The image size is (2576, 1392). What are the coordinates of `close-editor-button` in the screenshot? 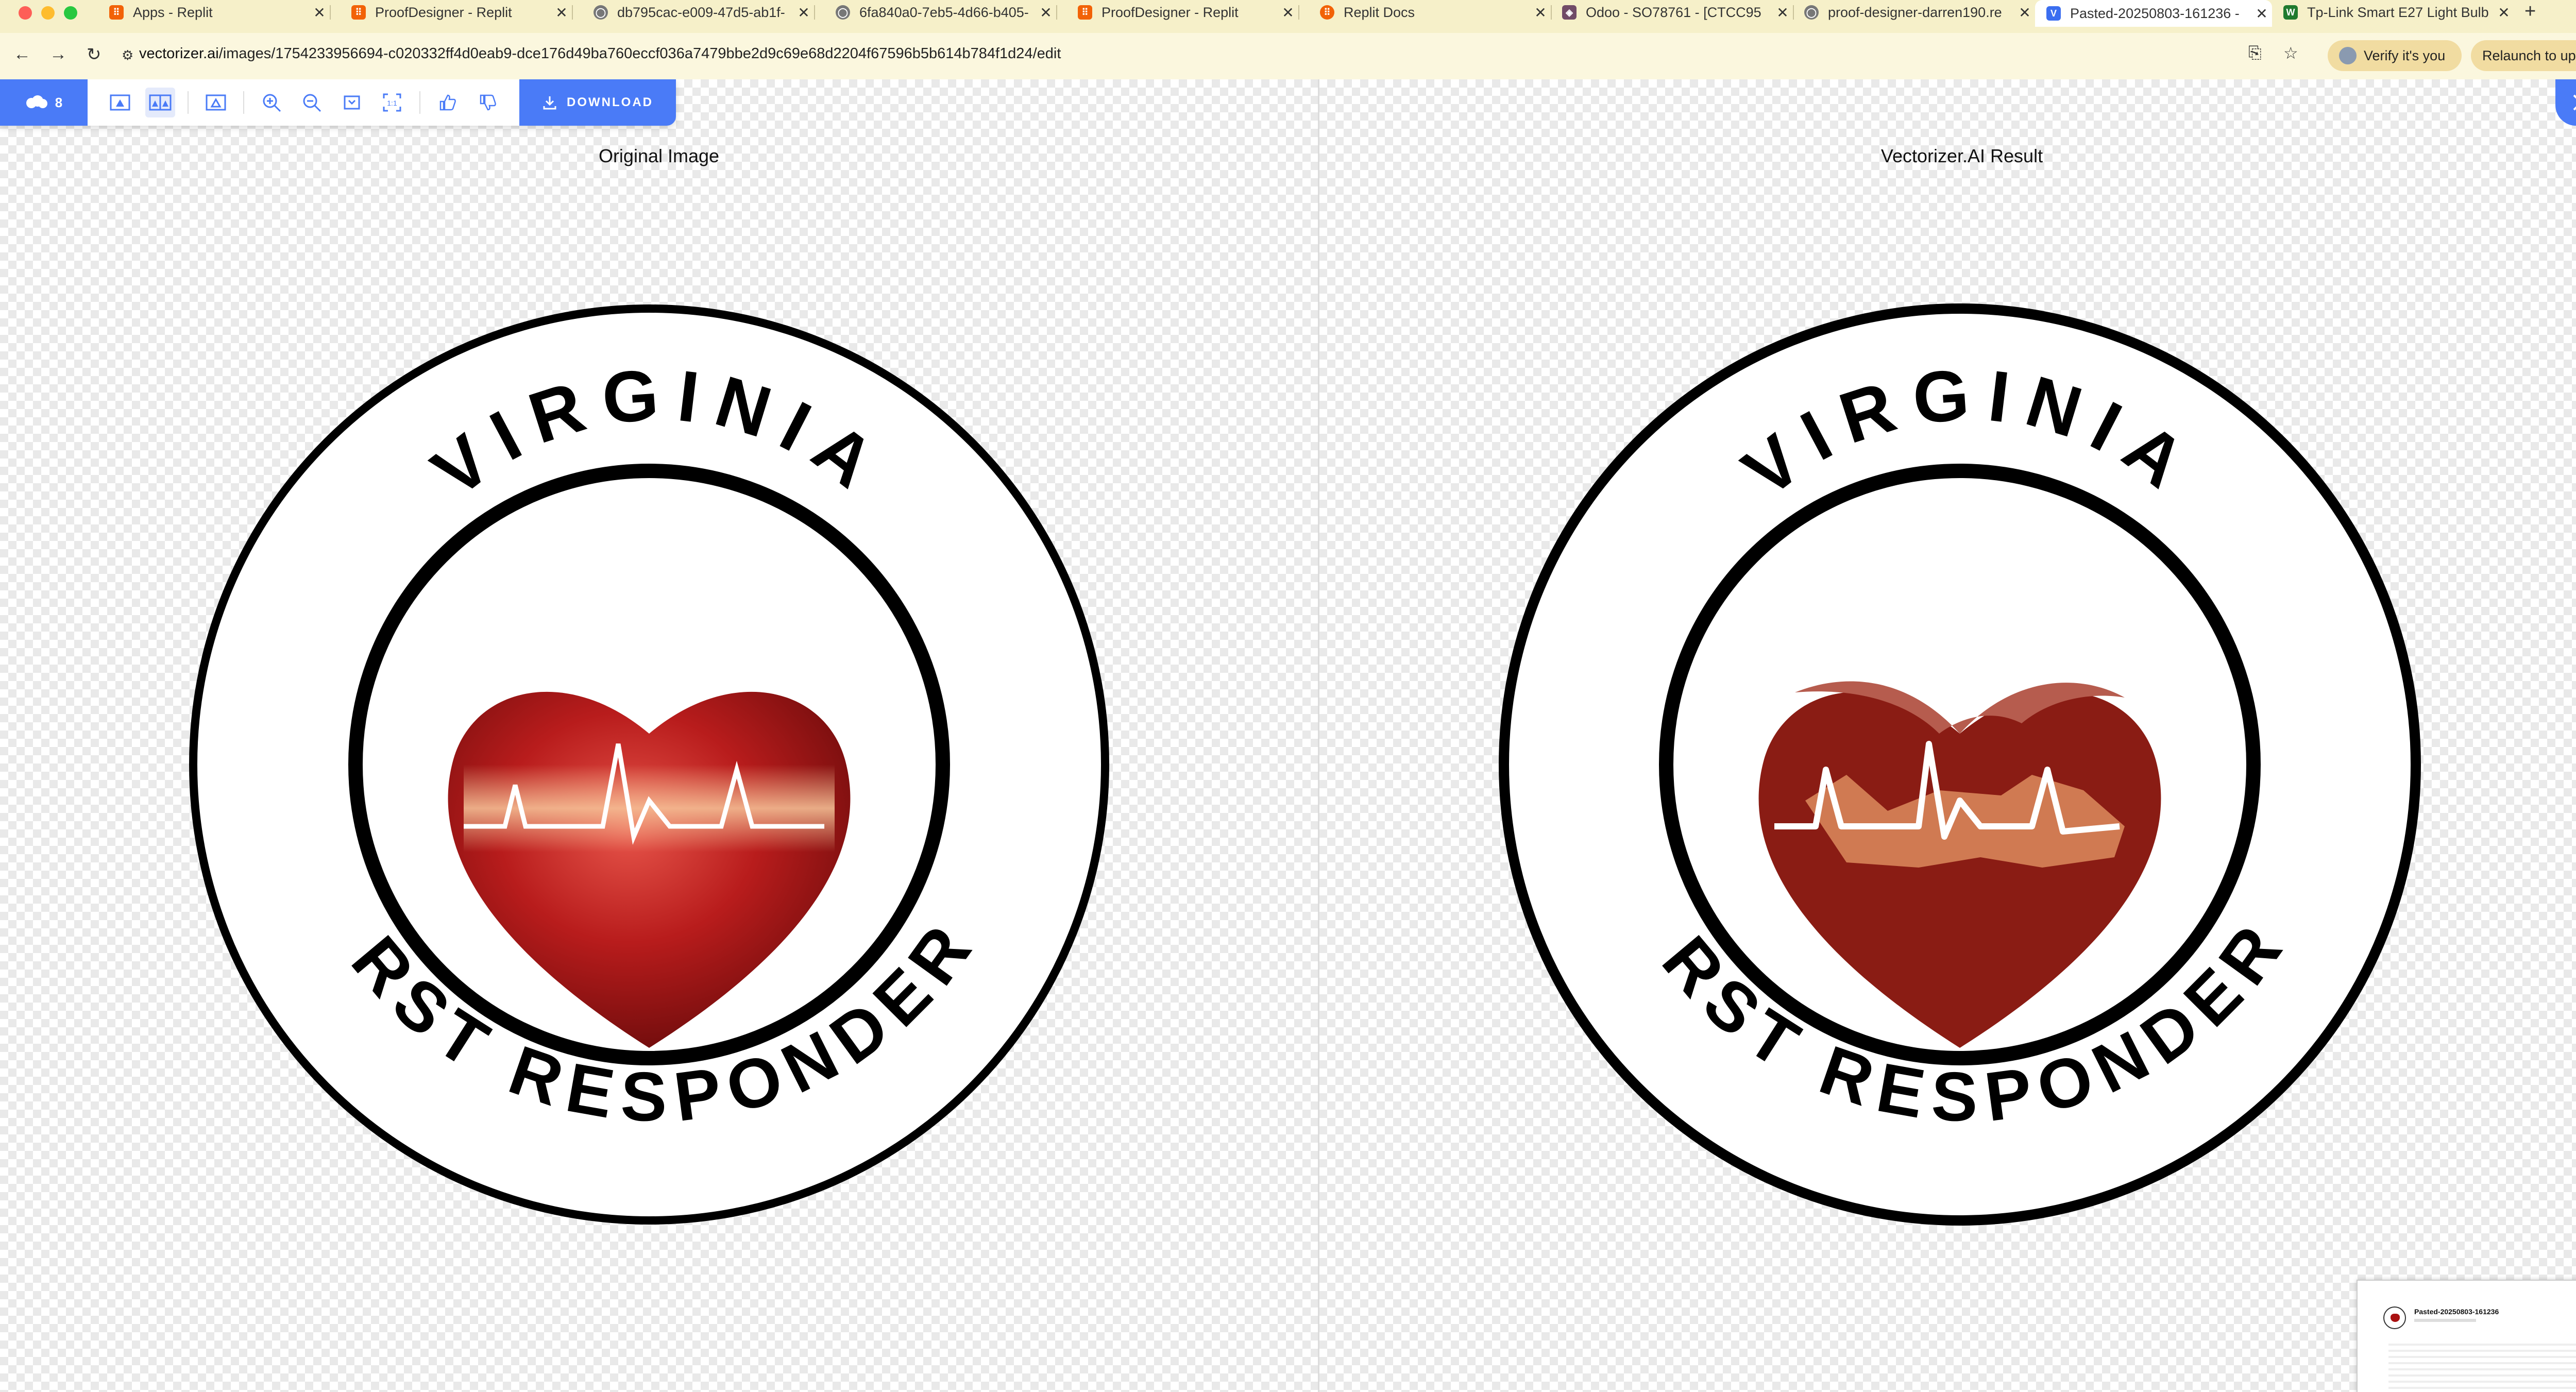 It's located at (2565, 102).